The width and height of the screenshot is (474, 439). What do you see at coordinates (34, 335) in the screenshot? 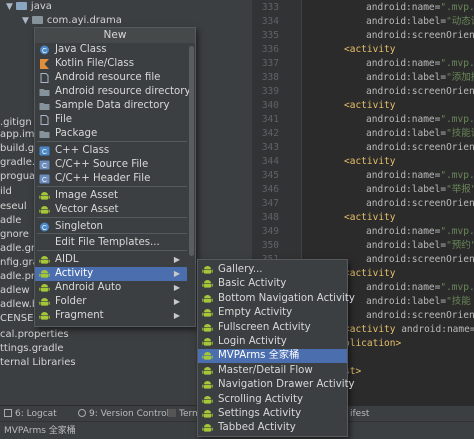
I see `tree-item: cal.properties` at bounding box center [34, 335].